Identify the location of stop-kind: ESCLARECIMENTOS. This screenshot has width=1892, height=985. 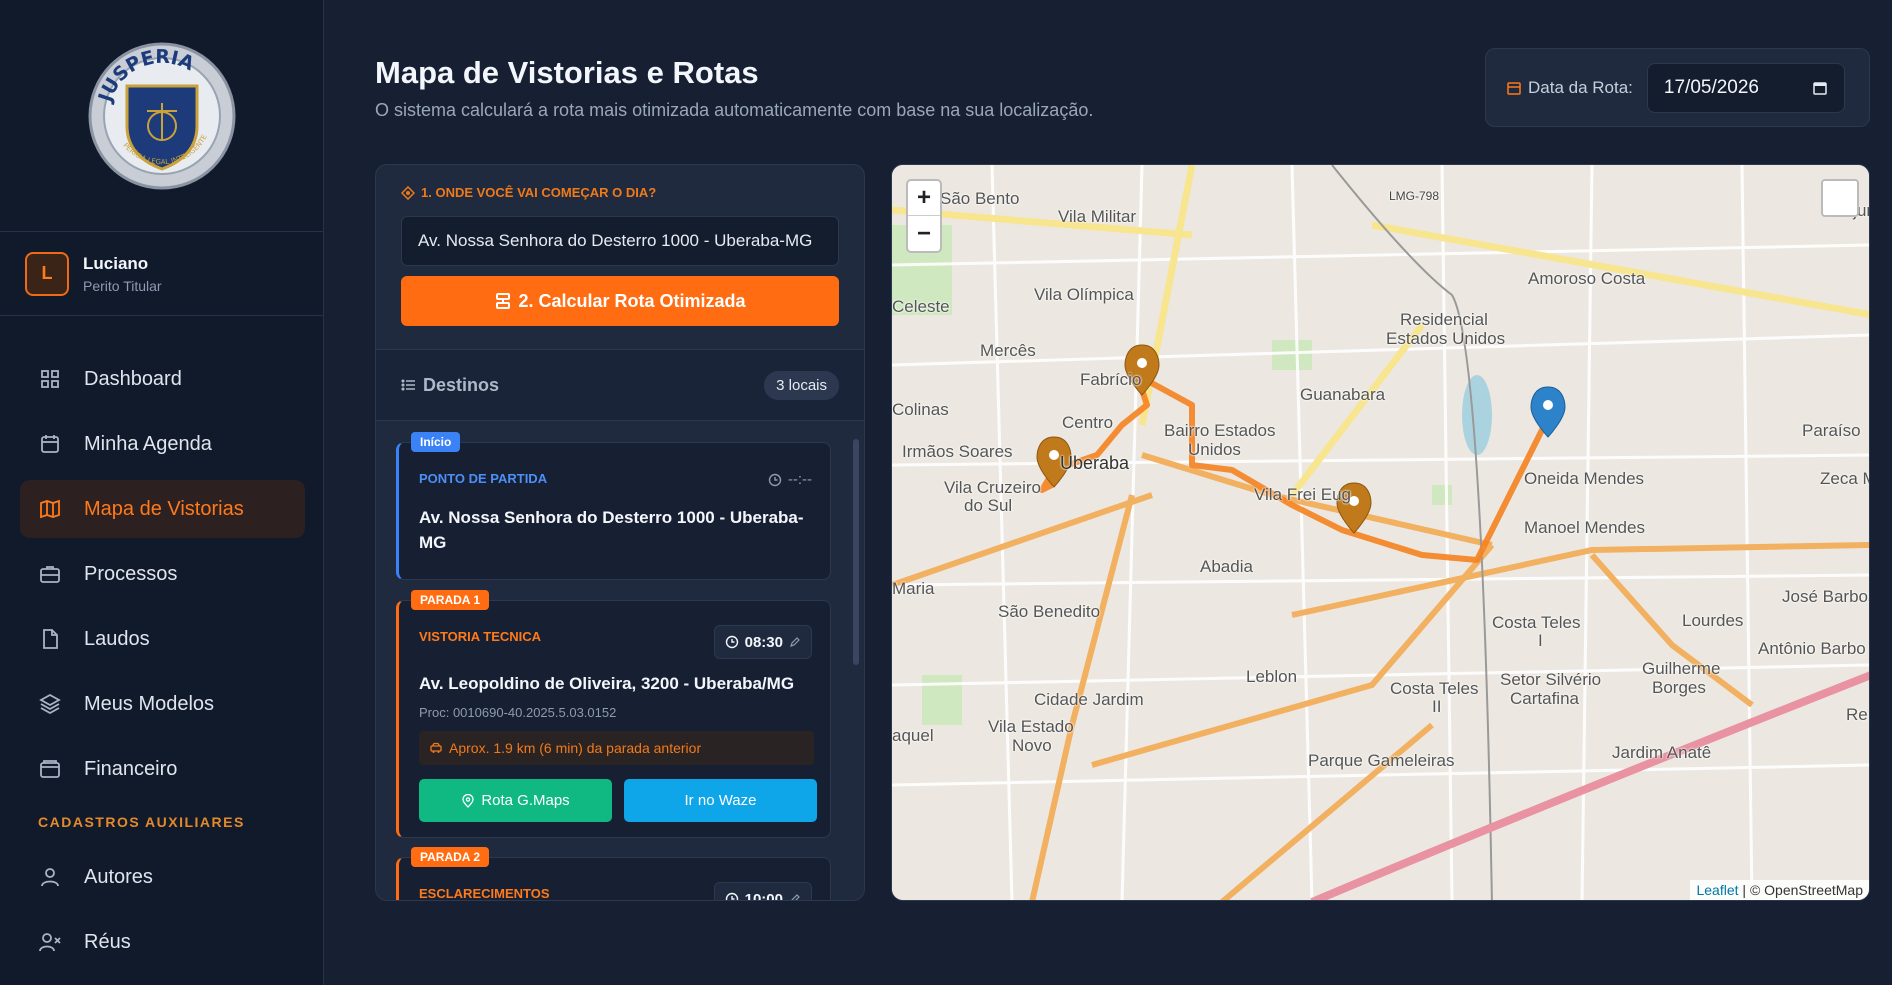
(484, 893).